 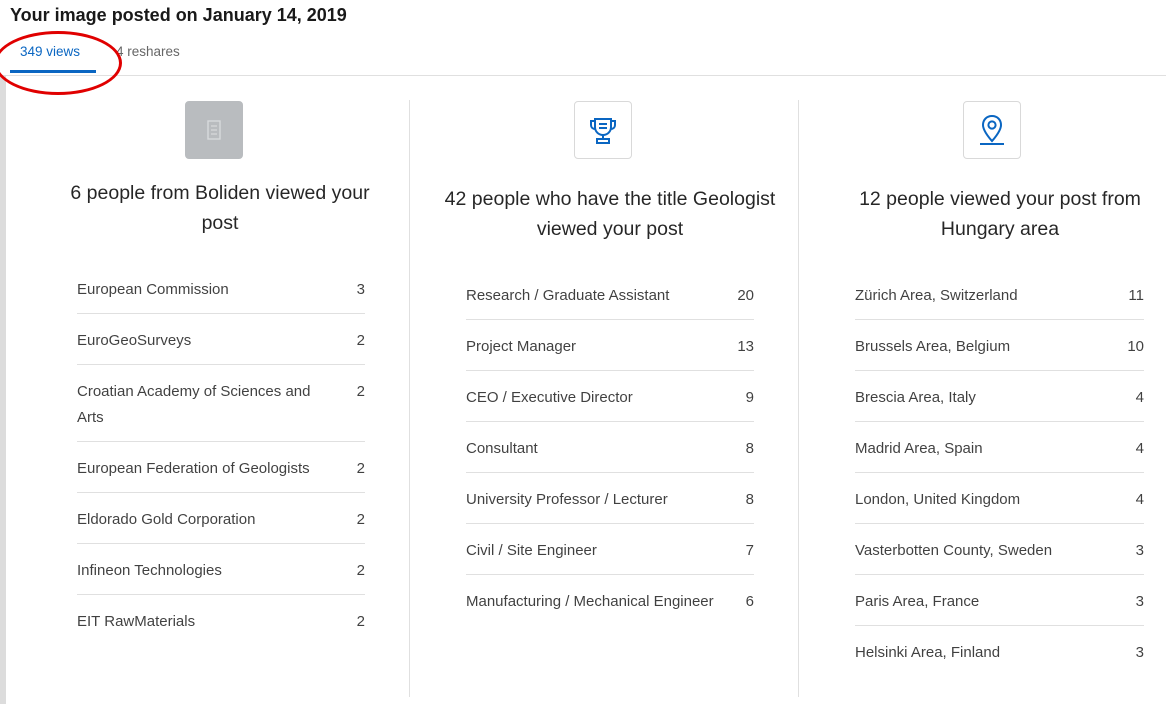 I want to click on list-item-label: Paris Area, France, so click(x=917, y=601).